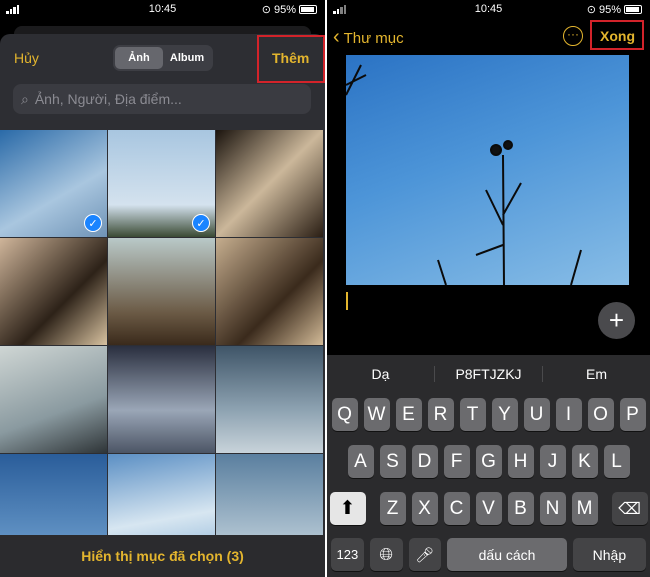 This screenshot has height=577, width=650. Describe the element at coordinates (488, 461) in the screenshot. I see `key-g: G` at that location.